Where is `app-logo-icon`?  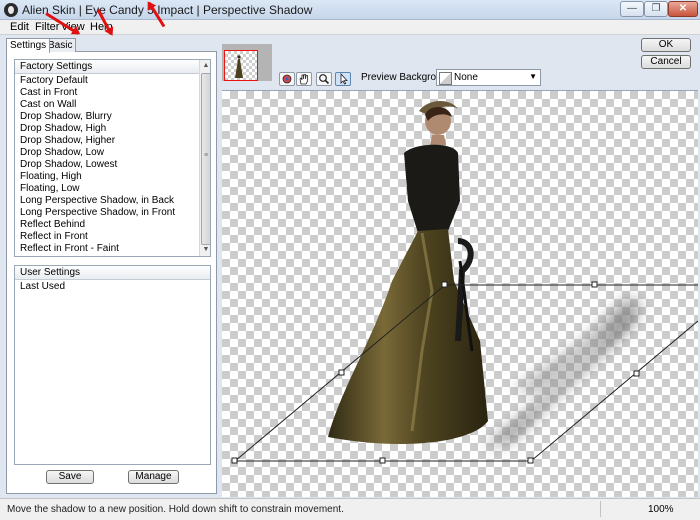 app-logo-icon is located at coordinates (11, 10).